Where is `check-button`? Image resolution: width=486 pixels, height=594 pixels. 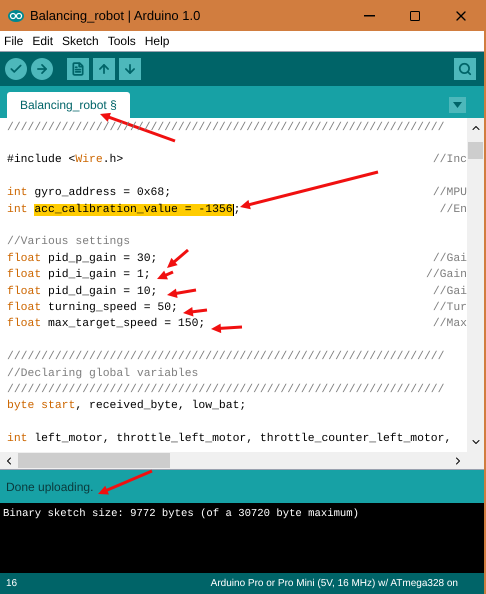
check-button is located at coordinates (16, 69).